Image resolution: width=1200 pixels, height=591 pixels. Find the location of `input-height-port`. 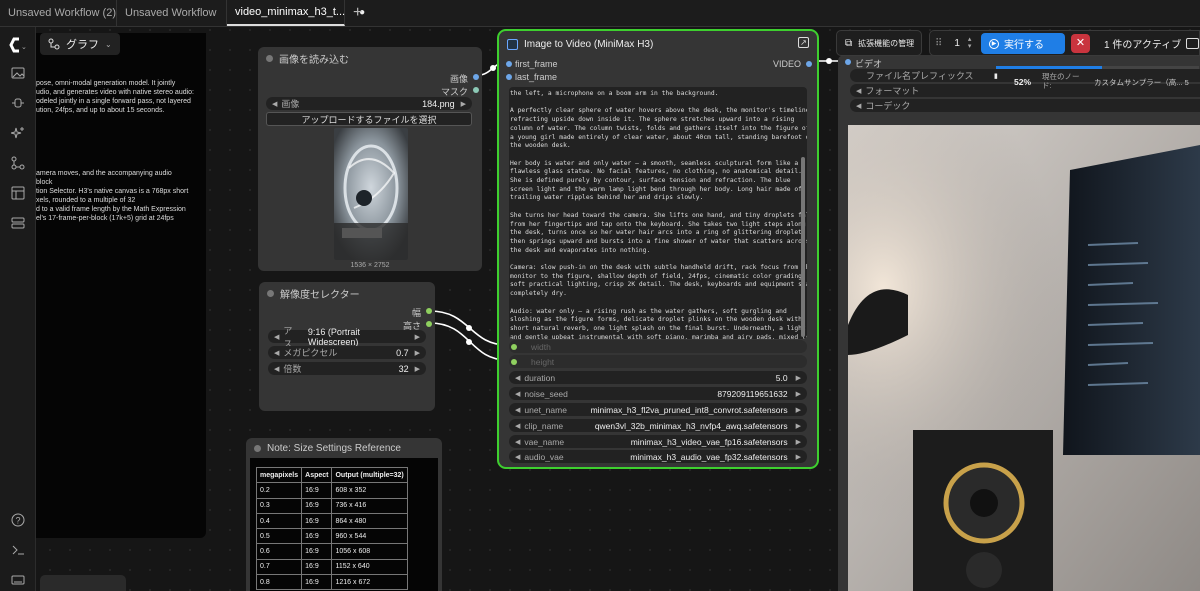

input-height-port is located at coordinates (514, 361).